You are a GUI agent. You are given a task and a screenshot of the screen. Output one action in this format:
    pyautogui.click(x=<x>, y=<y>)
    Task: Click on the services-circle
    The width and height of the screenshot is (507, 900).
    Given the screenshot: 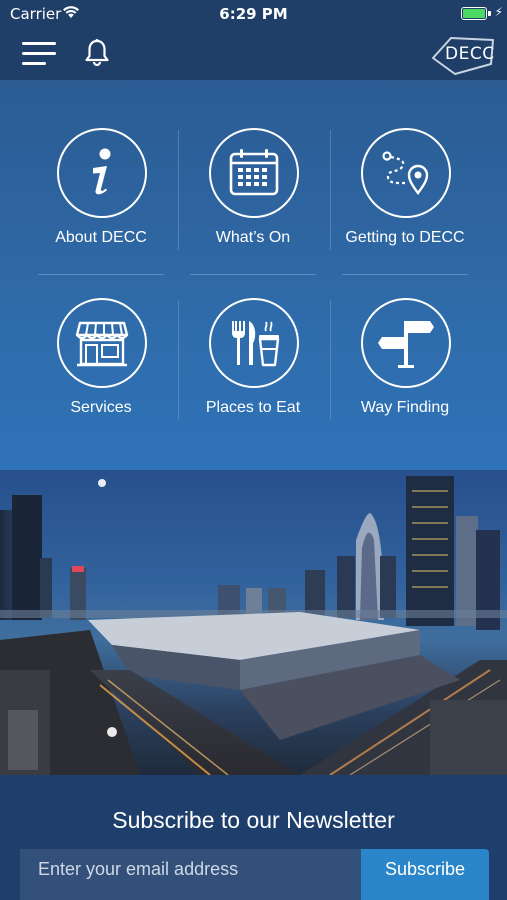 What is the action you would take?
    pyautogui.click(x=102, y=343)
    